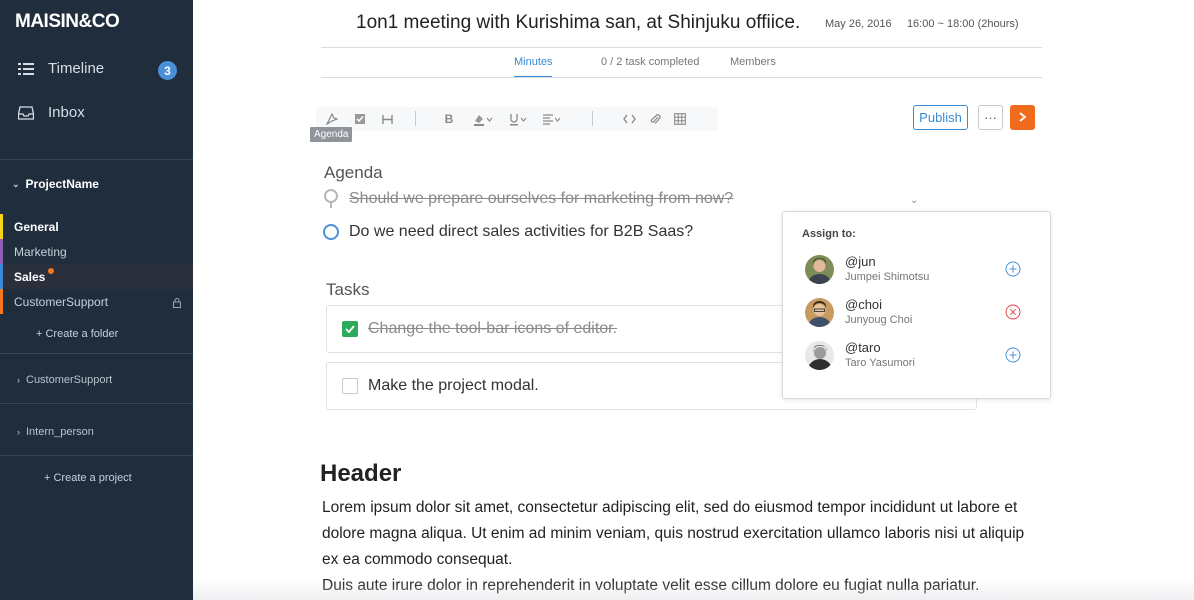  I want to click on assignee-handle: @jun, so click(860, 261).